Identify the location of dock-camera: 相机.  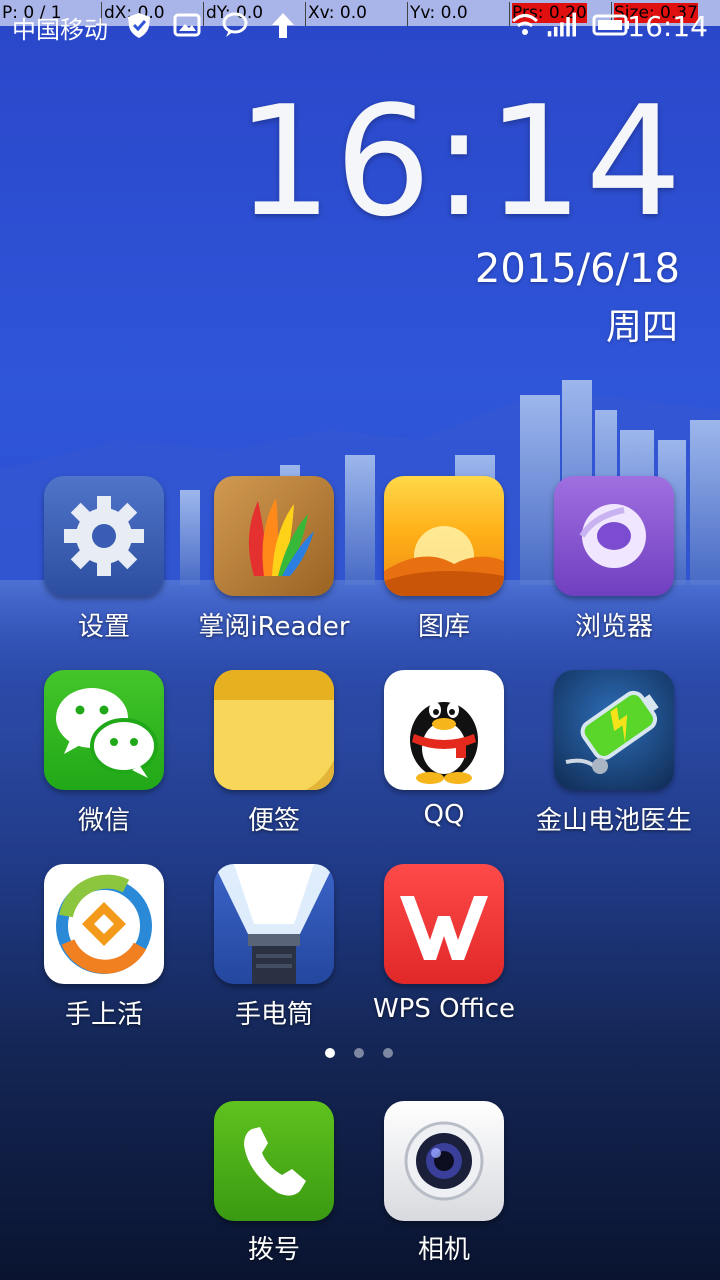
(444, 1183).